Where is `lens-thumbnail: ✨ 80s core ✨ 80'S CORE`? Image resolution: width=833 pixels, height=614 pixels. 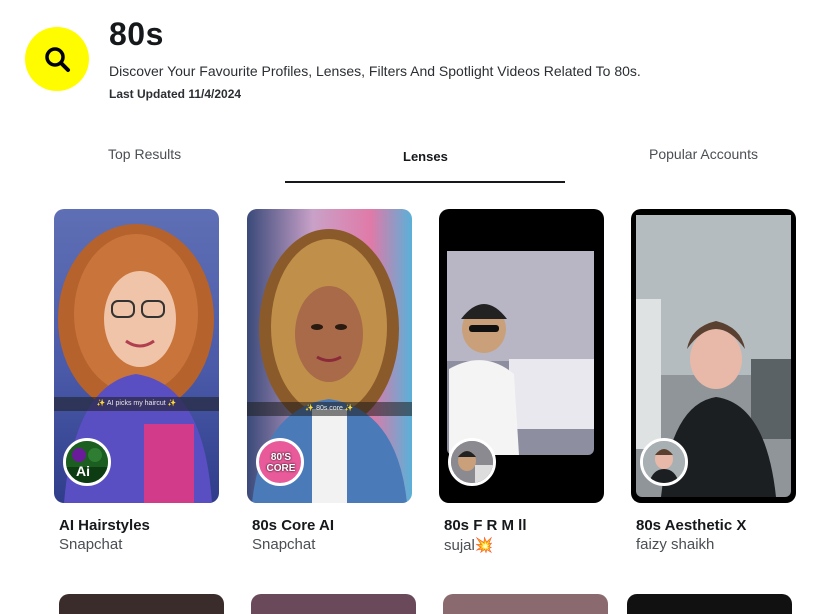
lens-thumbnail: ✨ 80s core ✨ 80'S CORE is located at coordinates (329, 356).